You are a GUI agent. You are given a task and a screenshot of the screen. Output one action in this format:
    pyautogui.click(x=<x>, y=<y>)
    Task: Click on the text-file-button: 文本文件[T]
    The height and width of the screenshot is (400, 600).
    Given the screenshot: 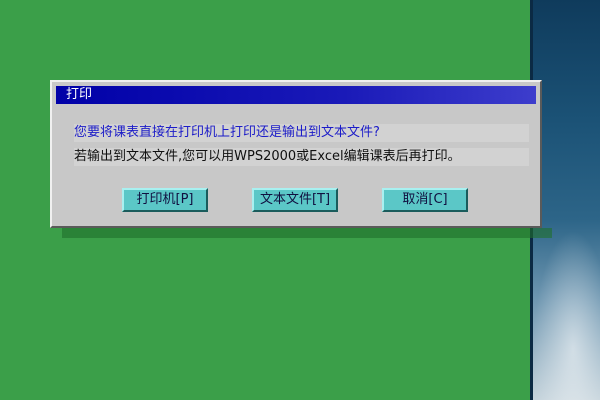 What is the action you would take?
    pyautogui.click(x=295, y=200)
    